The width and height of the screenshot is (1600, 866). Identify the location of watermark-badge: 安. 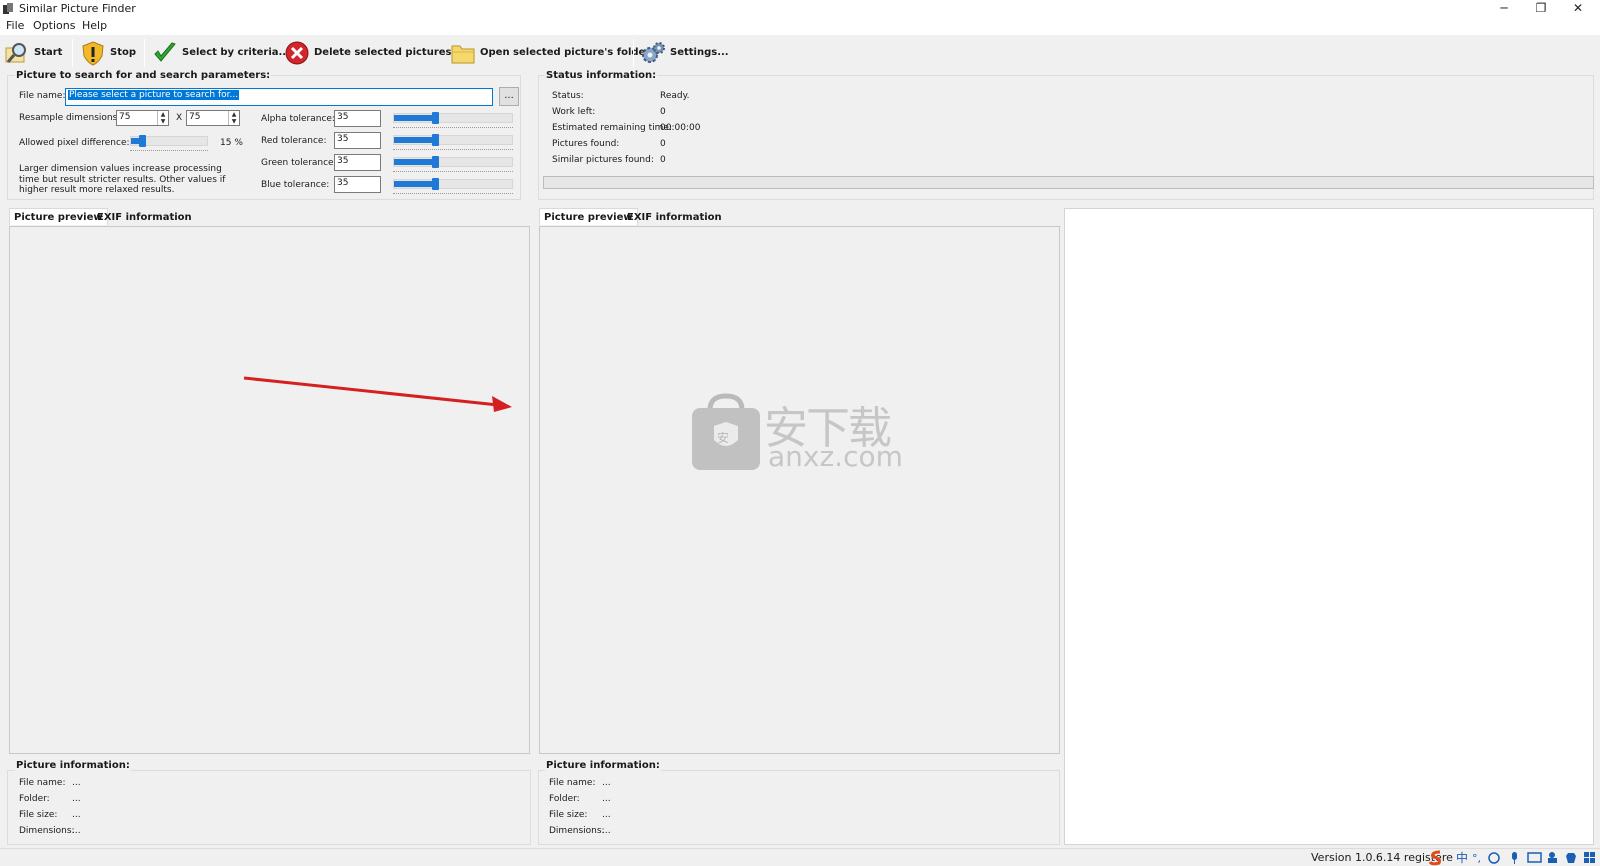
(723, 438).